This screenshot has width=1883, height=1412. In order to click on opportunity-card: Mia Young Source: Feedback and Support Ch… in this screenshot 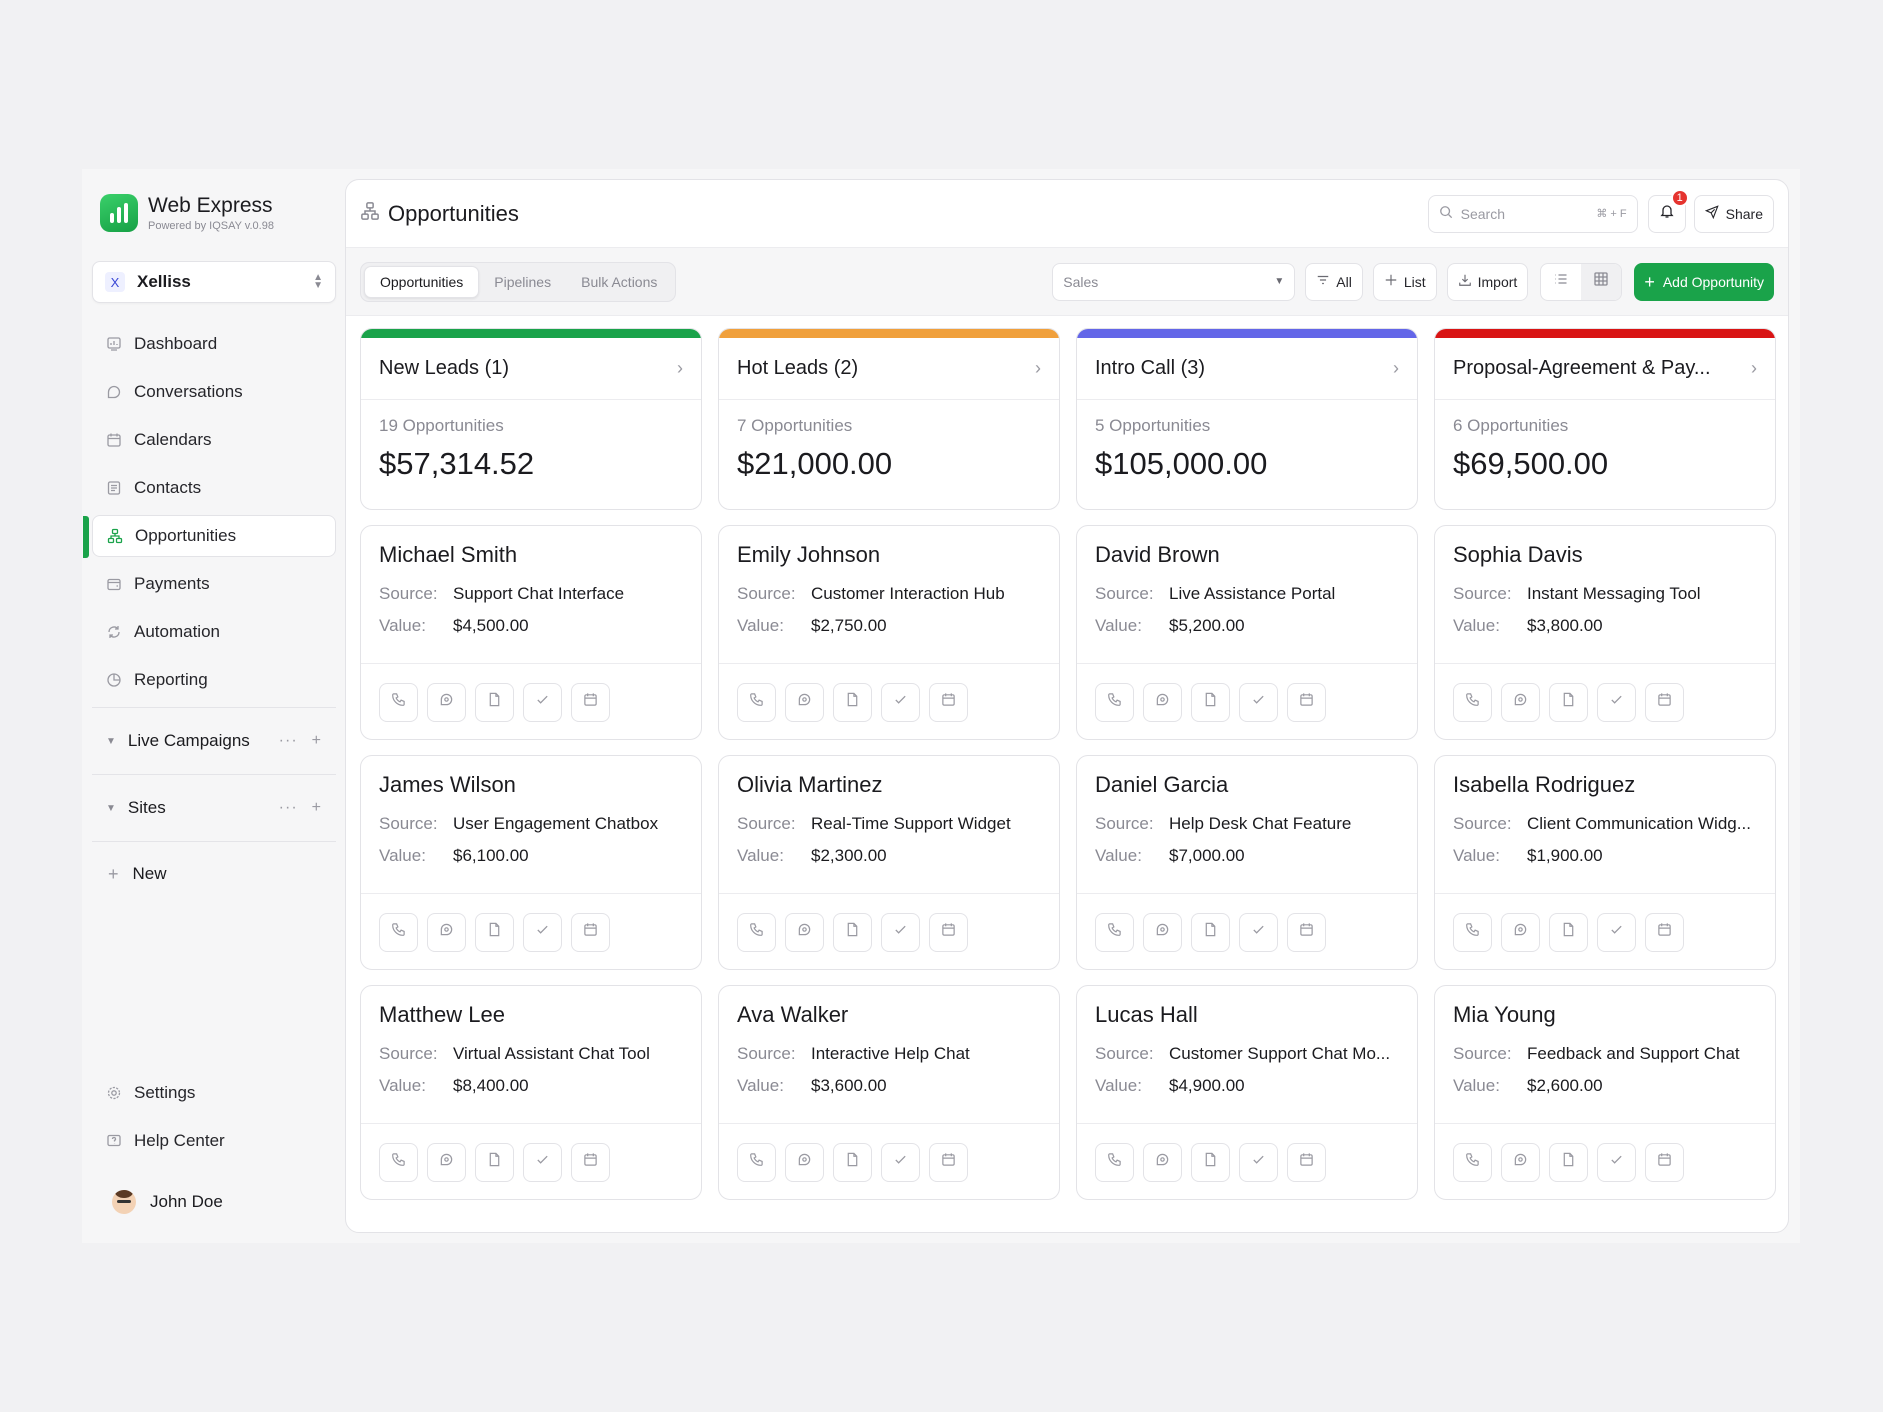, I will do `click(1605, 1092)`.